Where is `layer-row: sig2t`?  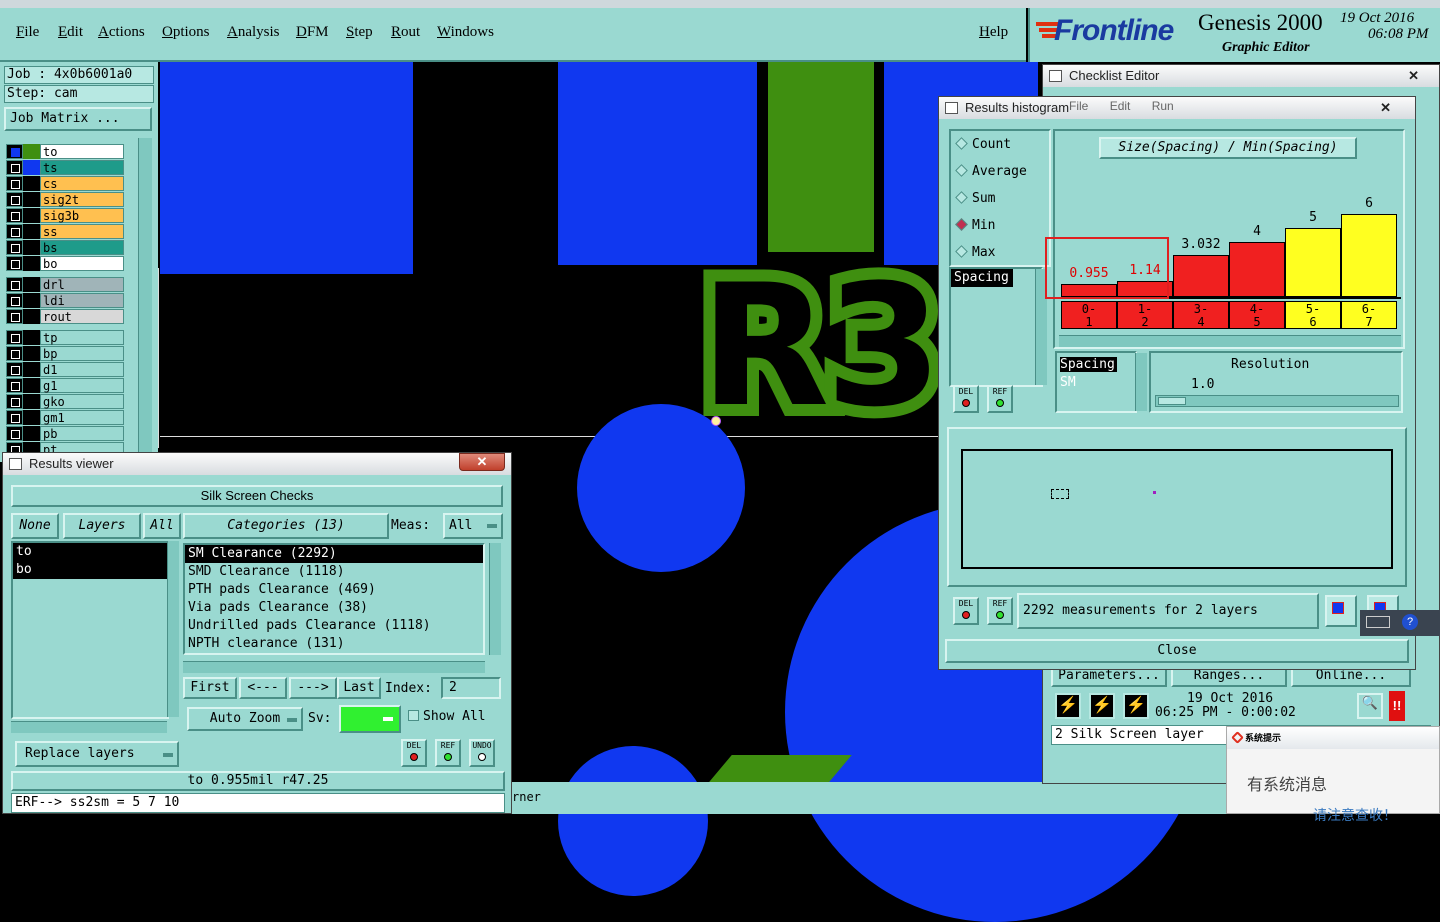
layer-row: sig2t is located at coordinates (65, 199).